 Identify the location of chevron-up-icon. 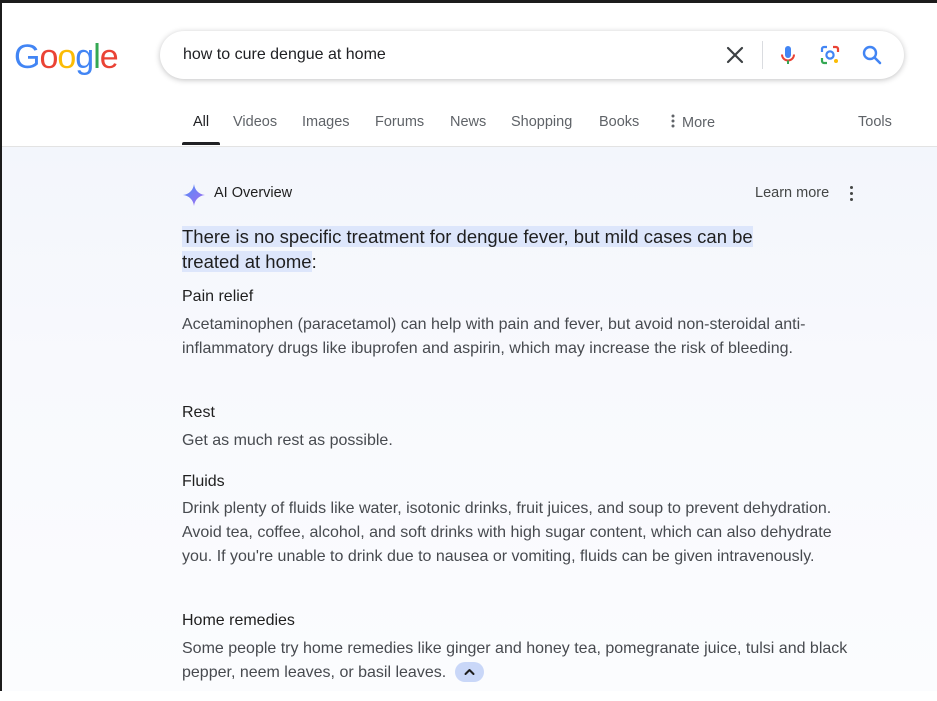
(469, 671).